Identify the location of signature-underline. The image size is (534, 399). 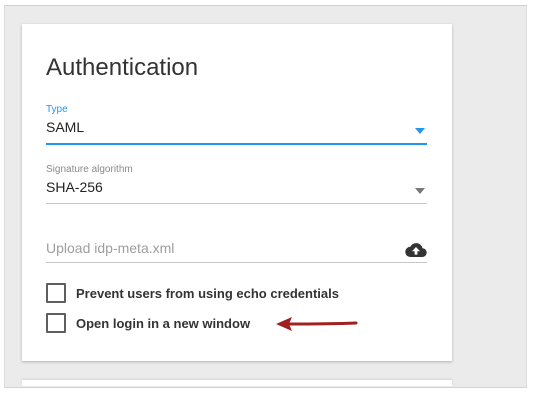
(236, 203).